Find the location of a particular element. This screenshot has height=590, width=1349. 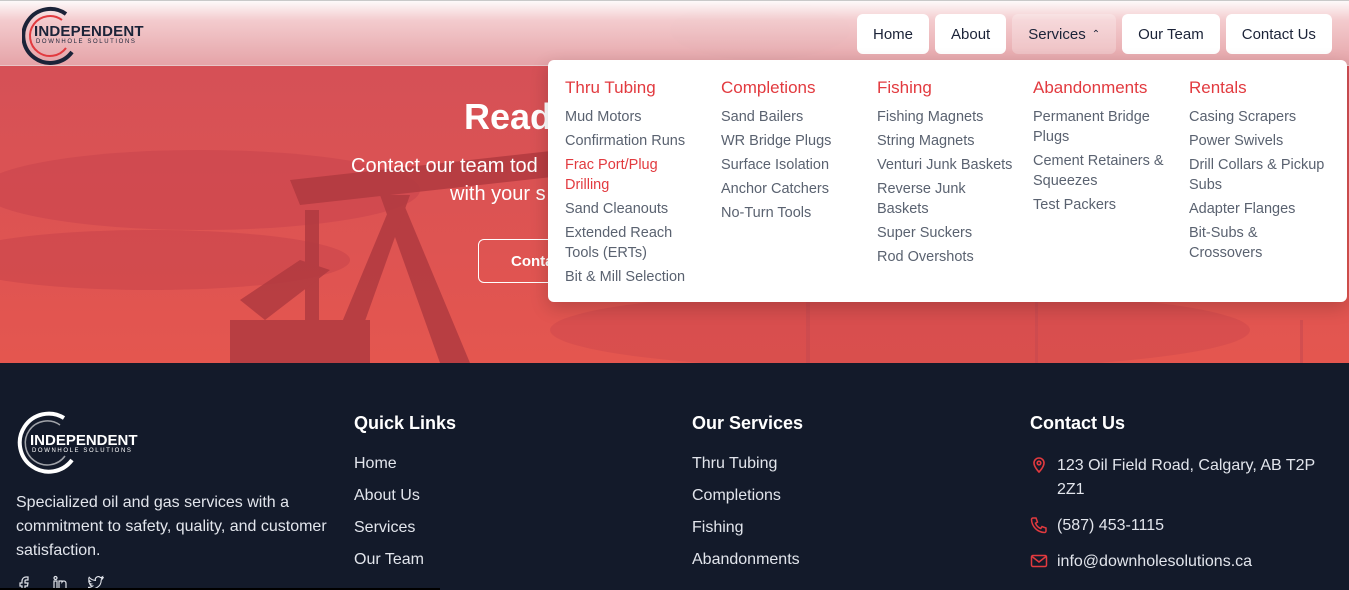

phone-icon is located at coordinates (1039, 525).